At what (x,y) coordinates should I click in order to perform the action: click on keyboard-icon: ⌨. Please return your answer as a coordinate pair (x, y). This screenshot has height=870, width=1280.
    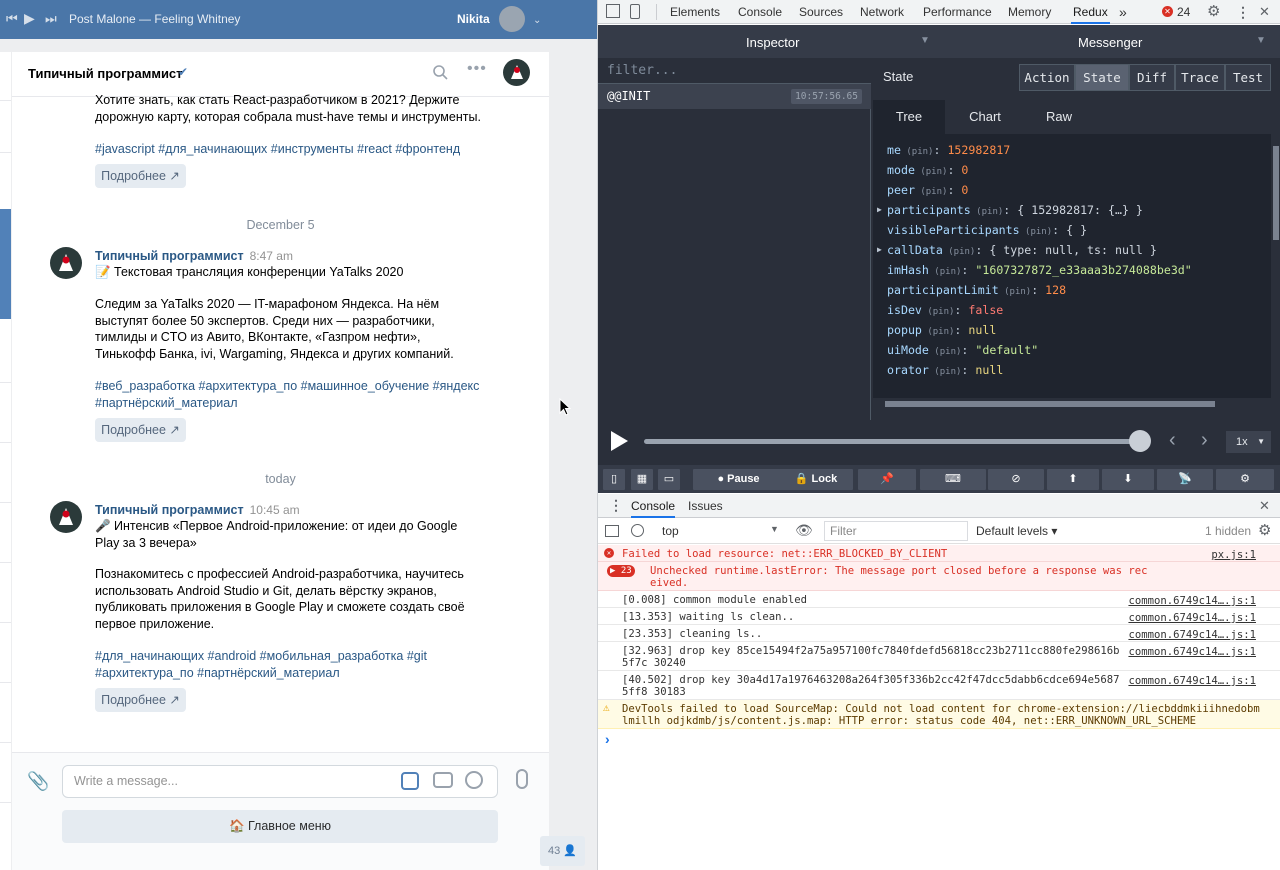
    Looking at the image, I should click on (953, 479).